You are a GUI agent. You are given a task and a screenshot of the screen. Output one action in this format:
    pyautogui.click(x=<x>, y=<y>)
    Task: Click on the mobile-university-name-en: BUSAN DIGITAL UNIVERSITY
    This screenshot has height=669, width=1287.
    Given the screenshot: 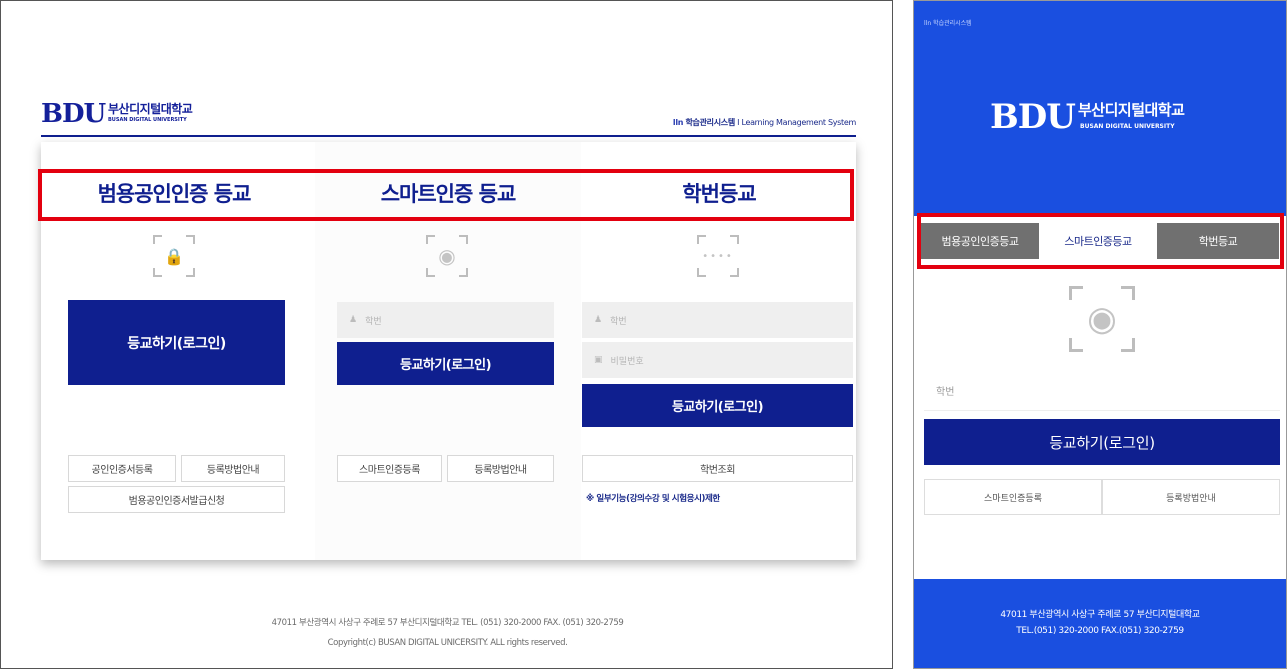 What is the action you would take?
    pyautogui.click(x=1127, y=126)
    